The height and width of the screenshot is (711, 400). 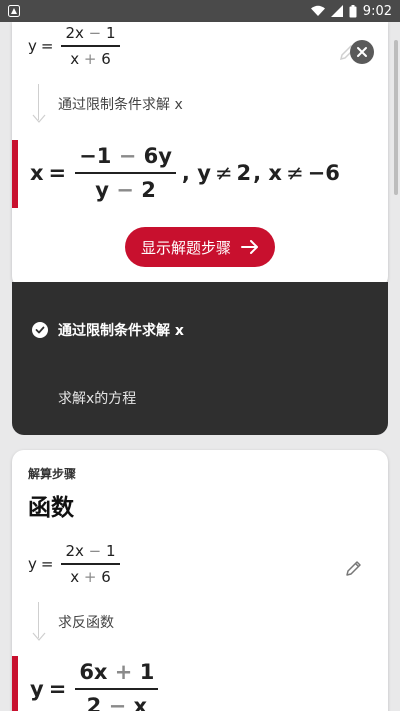 What do you see at coordinates (90, 46) in the screenshot?
I see `eq-fraction: 2x − 1 x + 6` at bounding box center [90, 46].